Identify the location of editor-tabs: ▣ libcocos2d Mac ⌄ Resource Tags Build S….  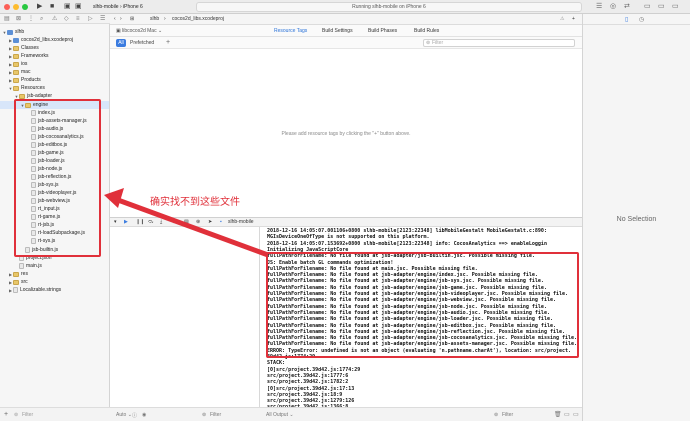
(346, 31).